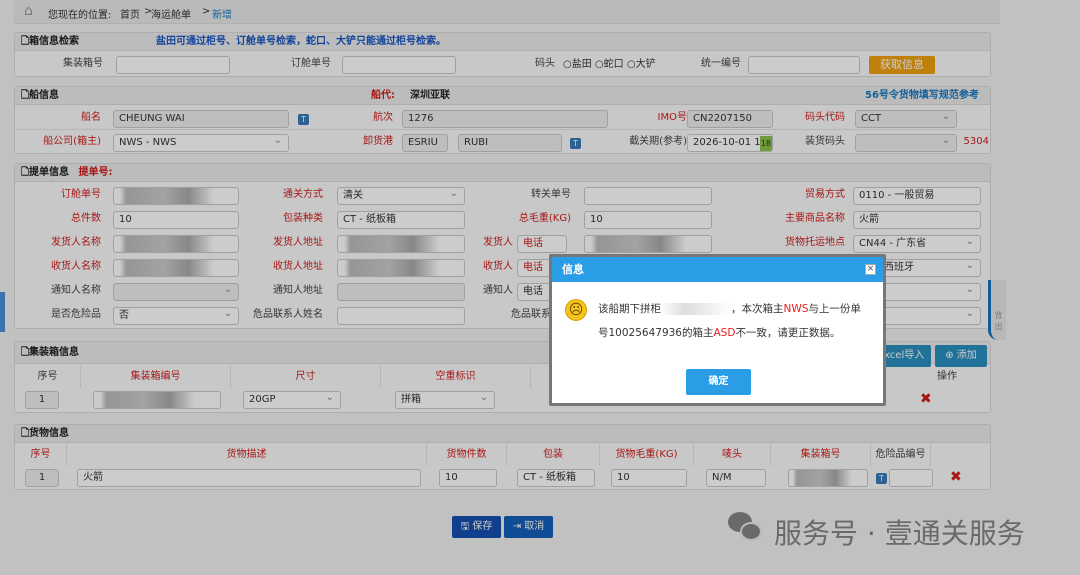 This screenshot has width=1080, height=575. Describe the element at coordinates (576, 310) in the screenshot. I see `sad-face-icon: ☹` at that location.